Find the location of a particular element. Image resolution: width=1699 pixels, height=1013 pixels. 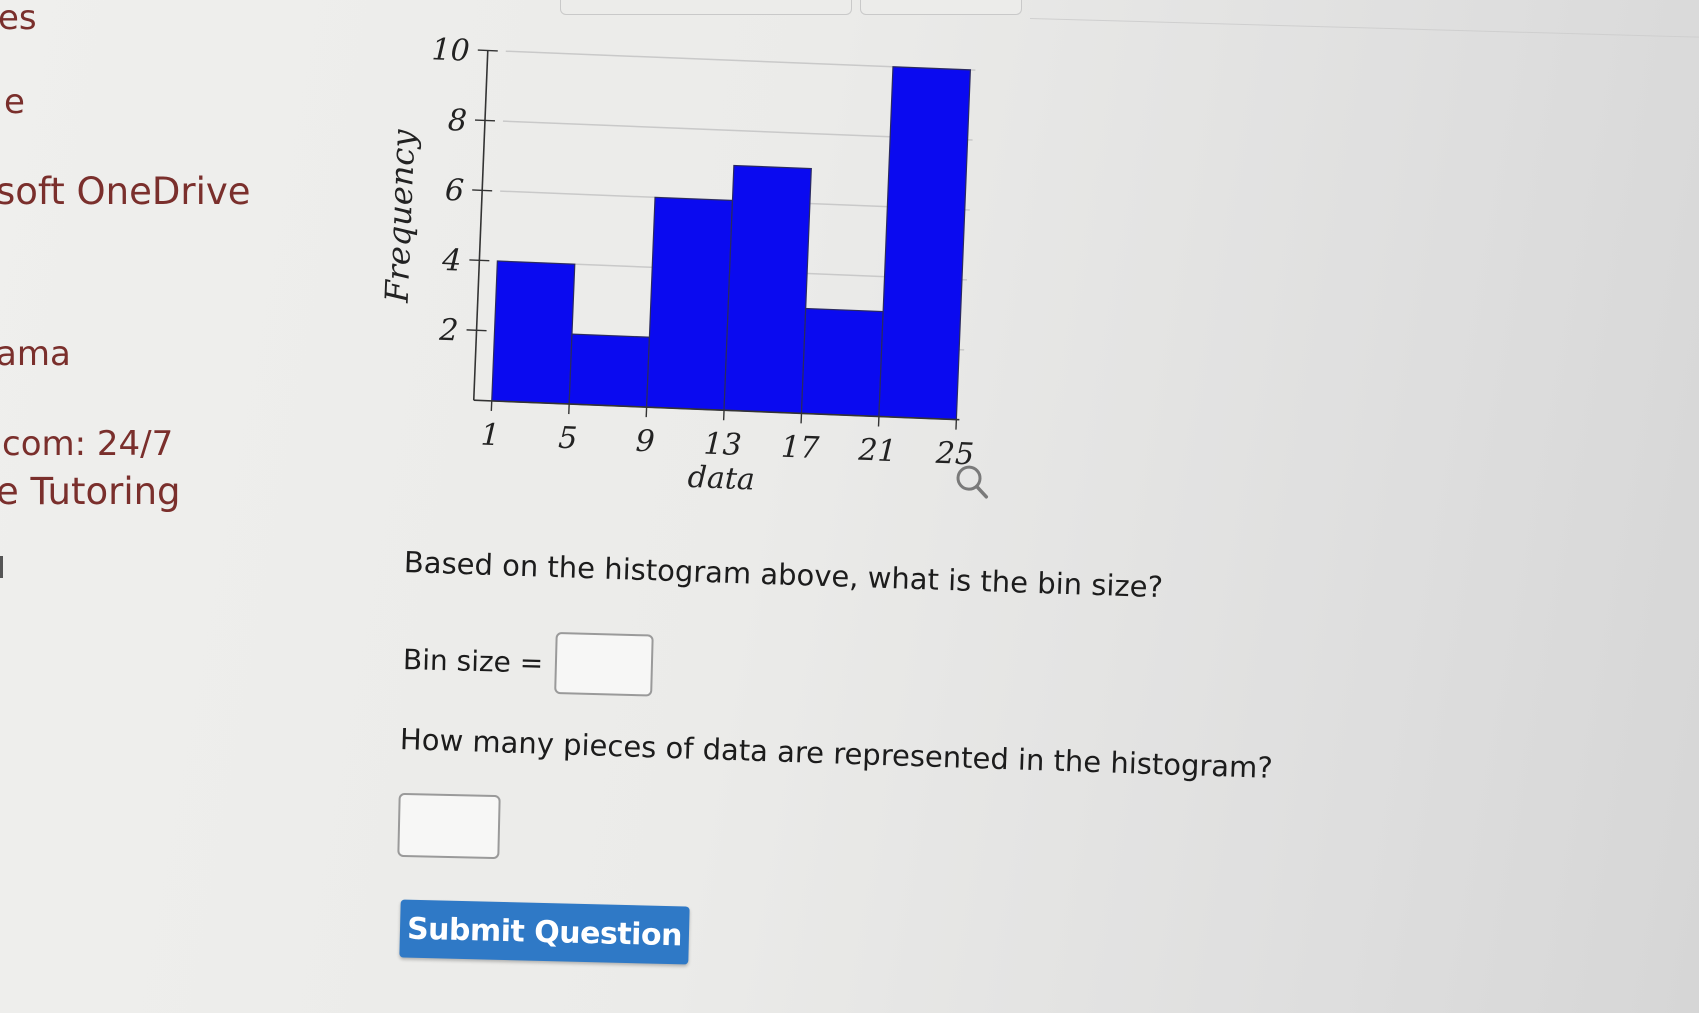

bin-size-row: Bin size = is located at coordinates (528, 662).